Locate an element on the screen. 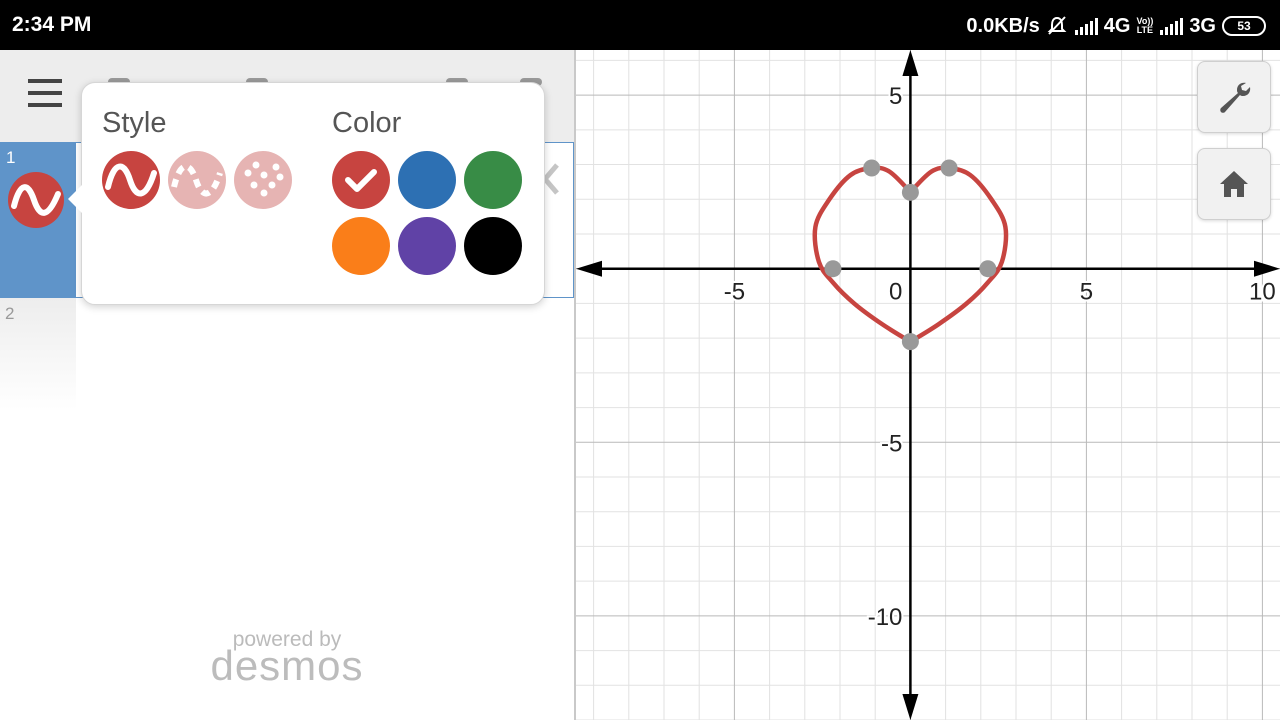  mute-alarm-icon is located at coordinates (1057, 26).